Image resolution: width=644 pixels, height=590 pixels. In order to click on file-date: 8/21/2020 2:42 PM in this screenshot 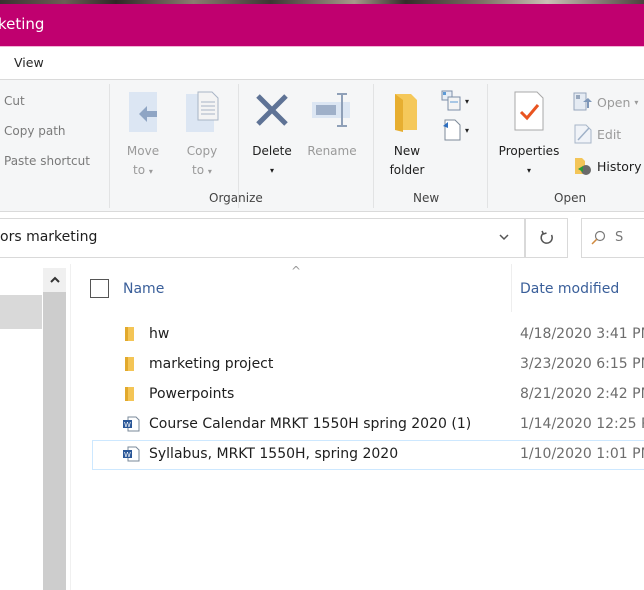, I will do `click(582, 394)`.